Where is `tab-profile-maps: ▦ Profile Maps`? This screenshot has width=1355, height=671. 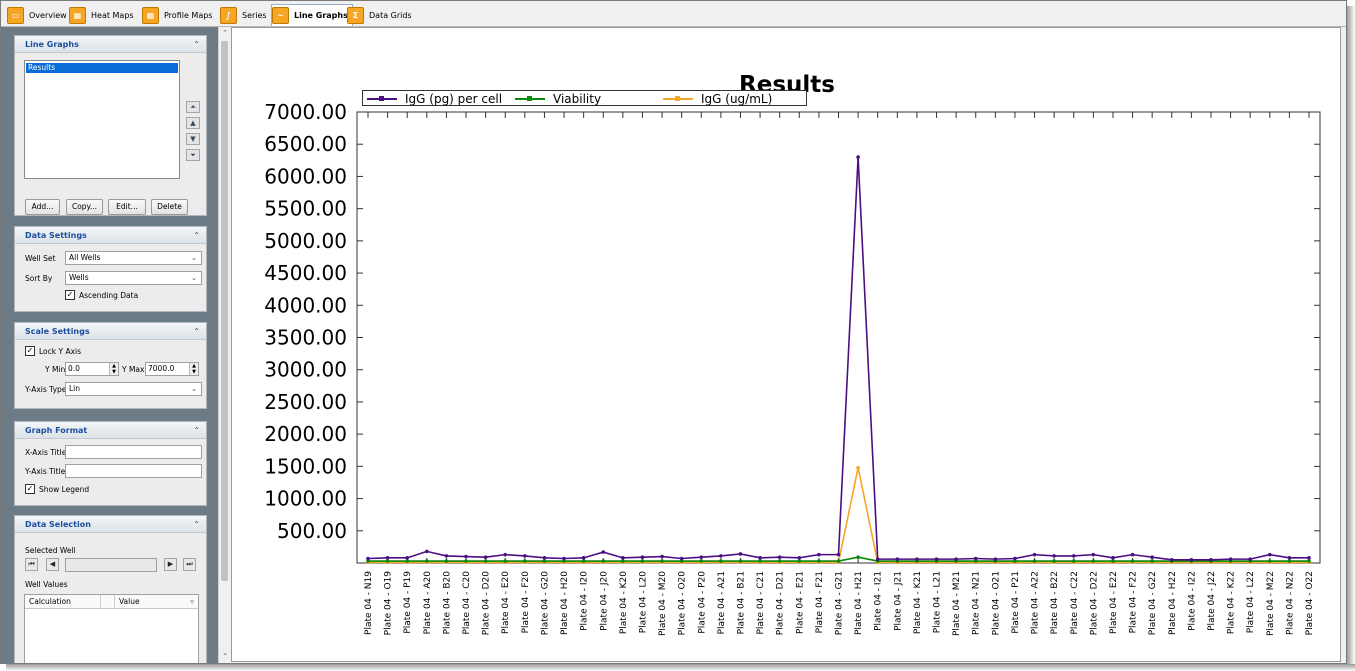
tab-profile-maps: ▦ Profile Maps is located at coordinates (177, 15).